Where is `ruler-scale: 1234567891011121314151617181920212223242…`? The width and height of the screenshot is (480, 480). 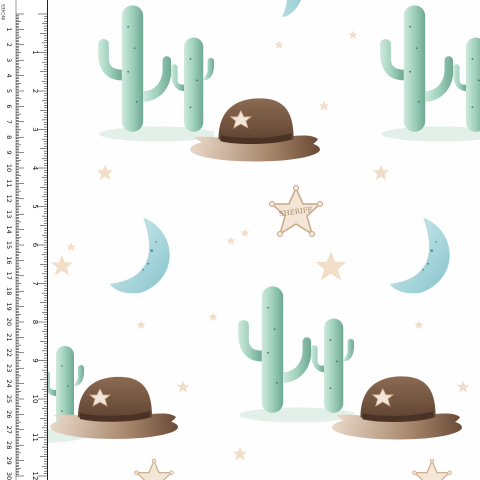 ruler-scale: 1234567891011121314151617181920212223242… is located at coordinates (26, 240).